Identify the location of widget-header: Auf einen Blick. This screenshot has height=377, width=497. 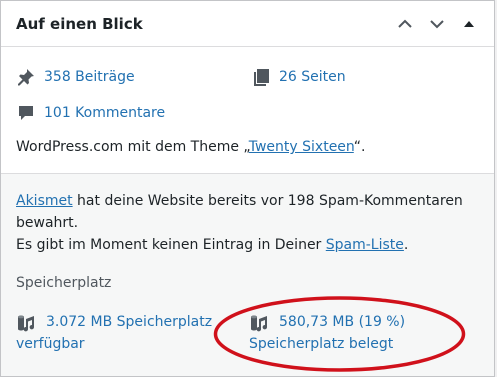
(247, 24).